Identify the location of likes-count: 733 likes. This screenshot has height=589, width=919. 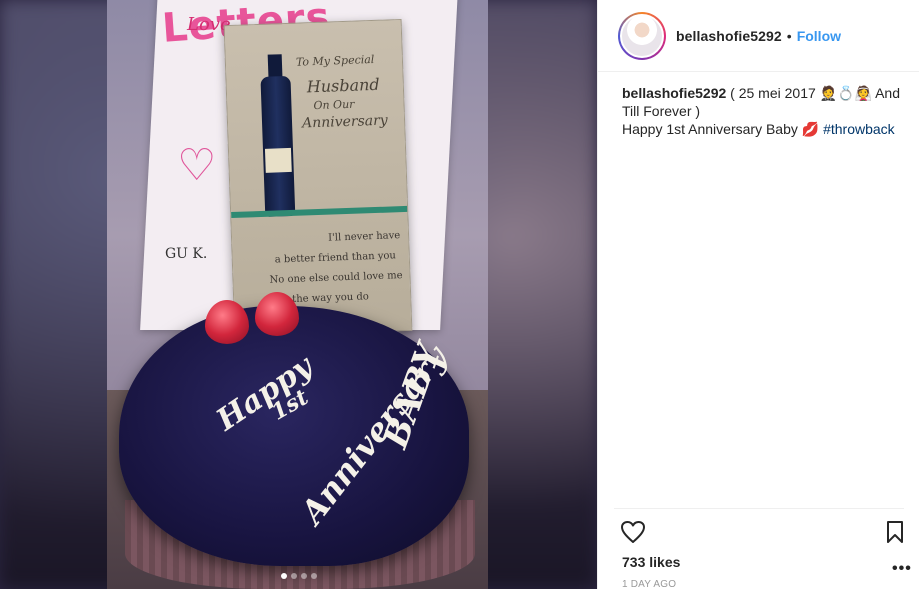
(651, 562).